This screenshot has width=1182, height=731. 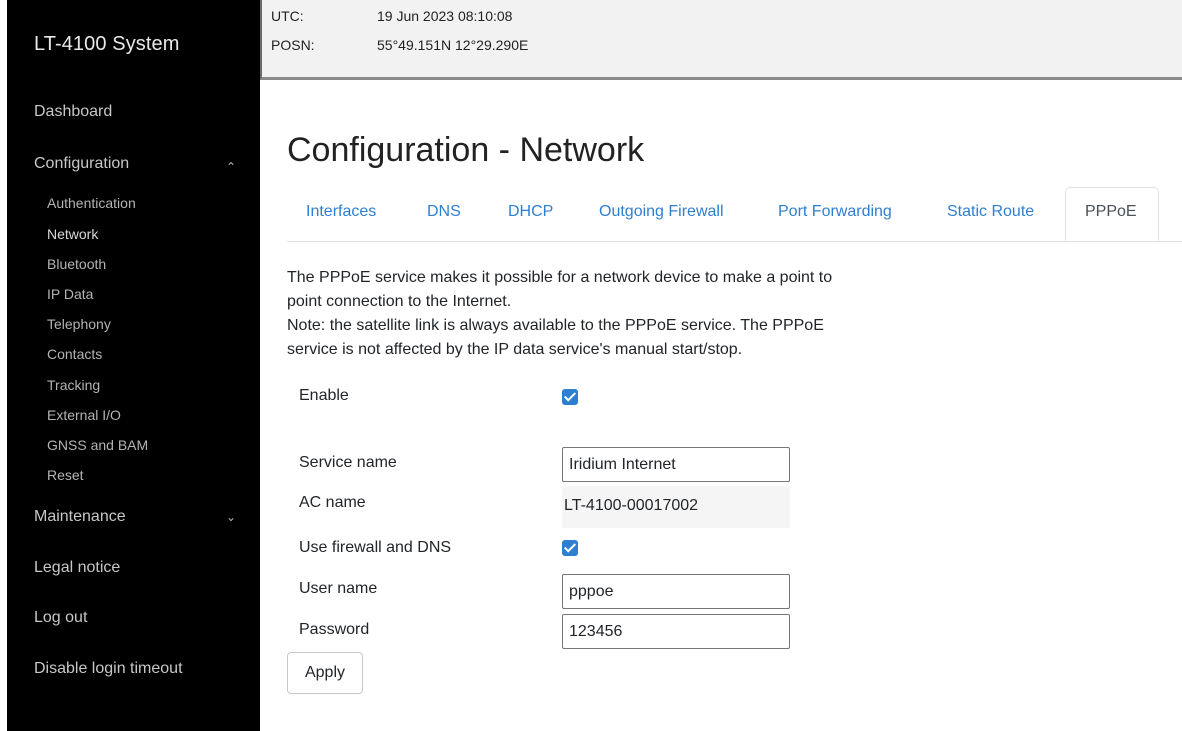 I want to click on service-name-label: Service name, so click(x=348, y=462).